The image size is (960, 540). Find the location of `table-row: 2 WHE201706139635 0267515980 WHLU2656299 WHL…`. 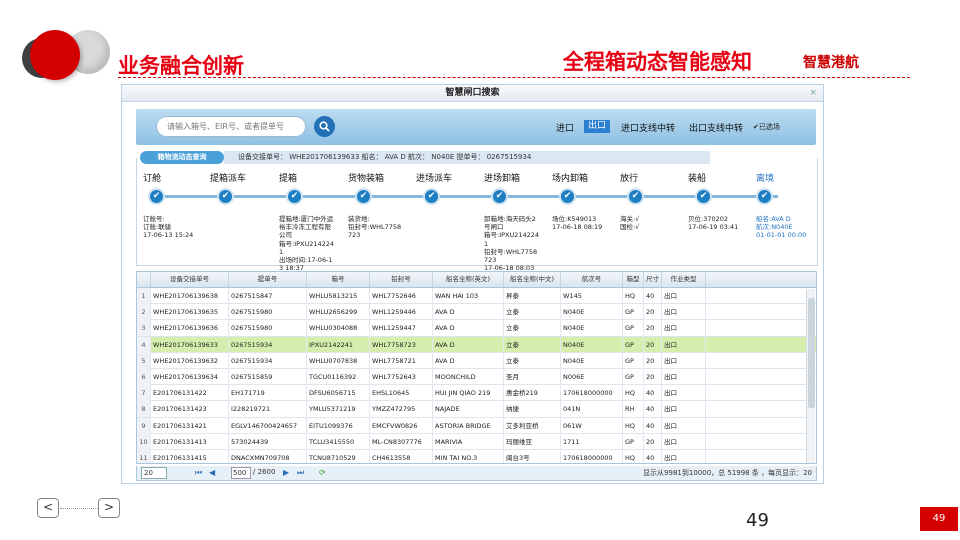

table-row: 2 WHE201706139635 0267515980 WHLU2656299 WHL… is located at coordinates (476, 312).